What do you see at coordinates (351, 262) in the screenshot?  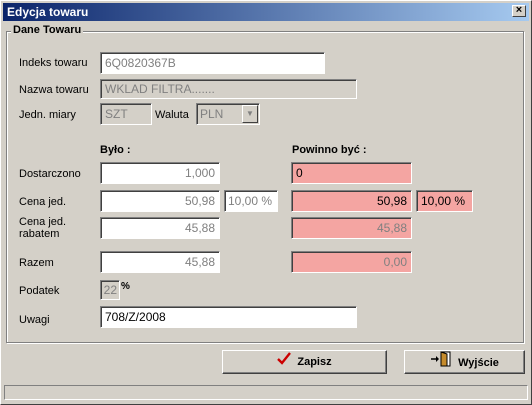 I see `razem-powinno-input: 0,00` at bounding box center [351, 262].